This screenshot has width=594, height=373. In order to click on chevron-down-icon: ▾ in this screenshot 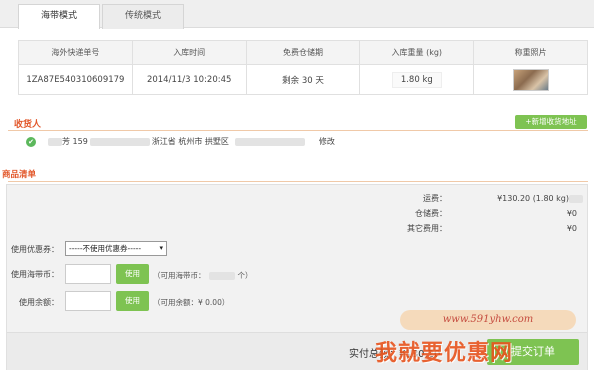, I will do `click(161, 248)`.